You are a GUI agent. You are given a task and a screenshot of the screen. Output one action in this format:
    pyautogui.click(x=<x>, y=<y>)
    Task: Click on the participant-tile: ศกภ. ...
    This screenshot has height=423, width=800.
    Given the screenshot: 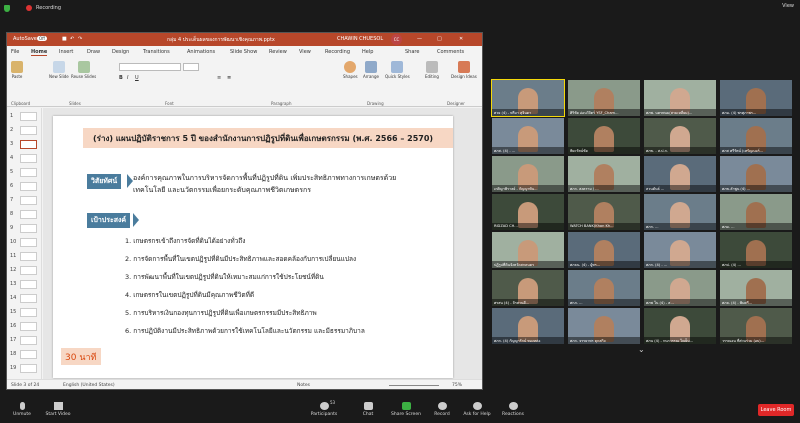 What is the action you would take?
    pyautogui.click(x=604, y=288)
    